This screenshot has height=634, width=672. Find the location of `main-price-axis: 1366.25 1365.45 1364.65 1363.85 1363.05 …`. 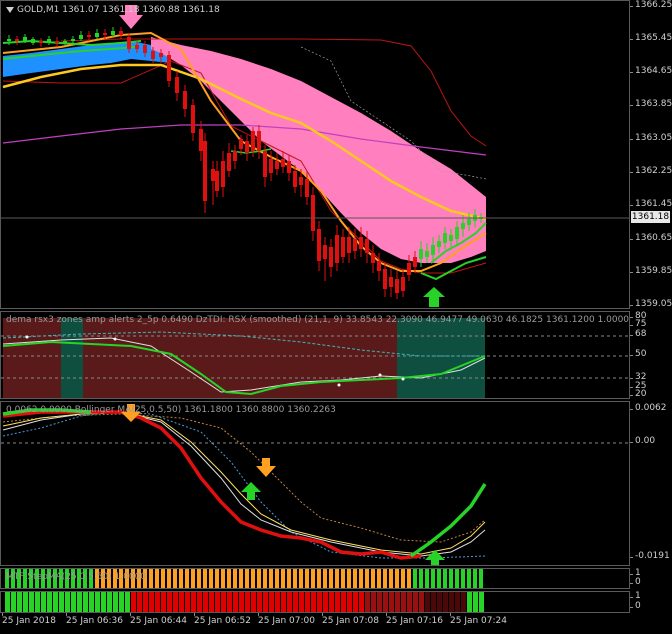

main-price-axis: 1366.25 1365.45 1364.65 1363.85 1363.05 … is located at coordinates (650, 154).